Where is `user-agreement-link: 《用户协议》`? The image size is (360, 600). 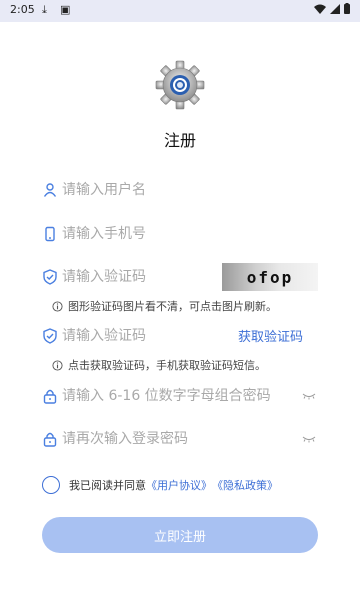
user-agreement-link: 《用户协议》 is located at coordinates (179, 485).